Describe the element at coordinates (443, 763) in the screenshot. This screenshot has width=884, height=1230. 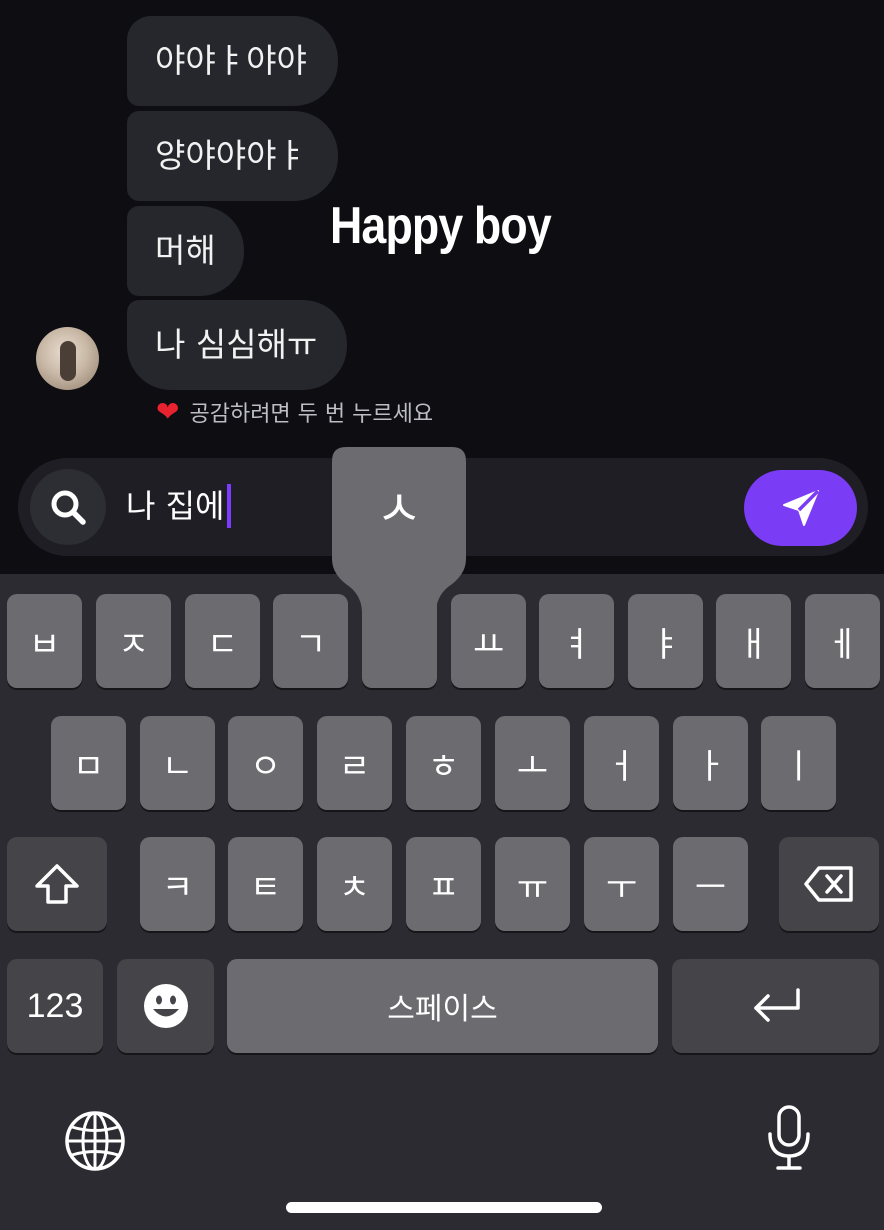
I see `key-h: ㅎ` at that location.